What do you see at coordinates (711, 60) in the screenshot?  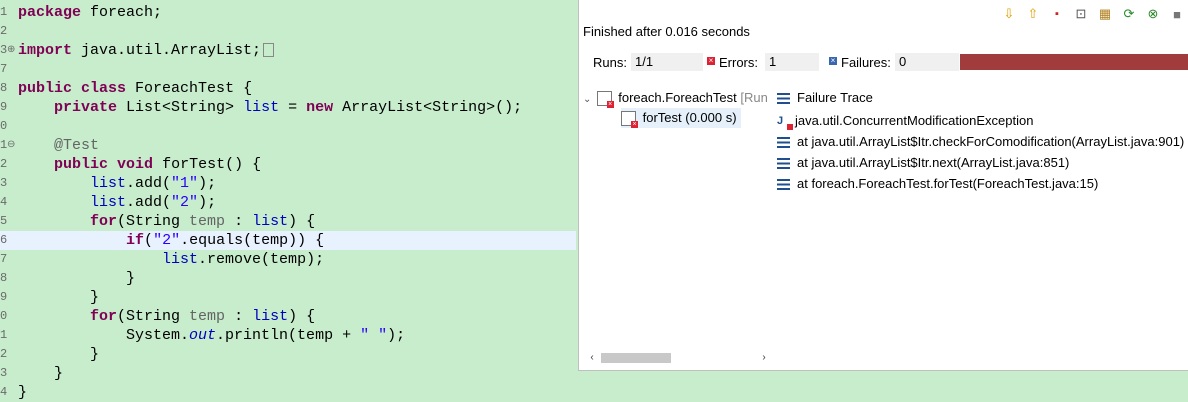 I see `error-icon: ×` at bounding box center [711, 60].